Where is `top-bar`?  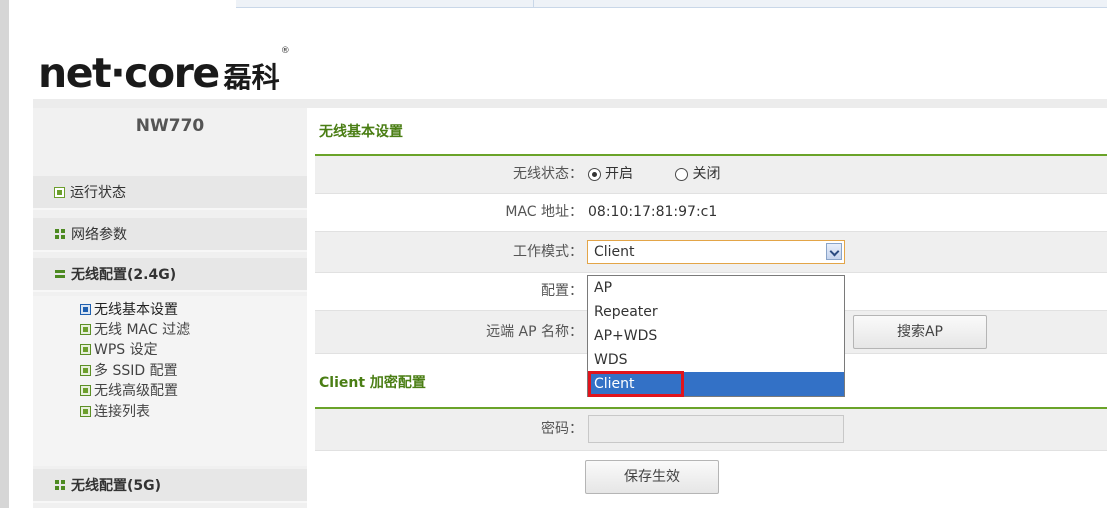
top-bar is located at coordinates (671, 4).